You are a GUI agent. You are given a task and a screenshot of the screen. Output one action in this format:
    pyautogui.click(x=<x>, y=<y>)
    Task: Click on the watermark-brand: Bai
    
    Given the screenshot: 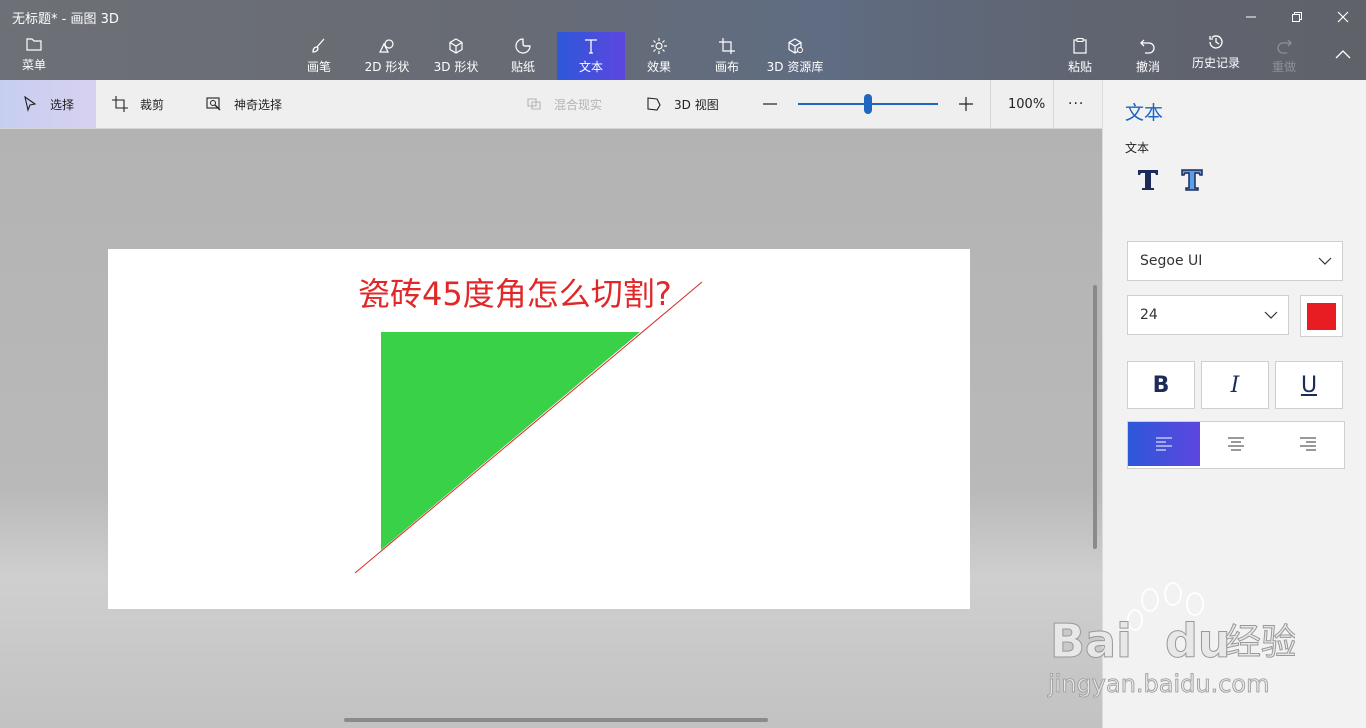 What is the action you would take?
    pyautogui.click(x=1091, y=641)
    